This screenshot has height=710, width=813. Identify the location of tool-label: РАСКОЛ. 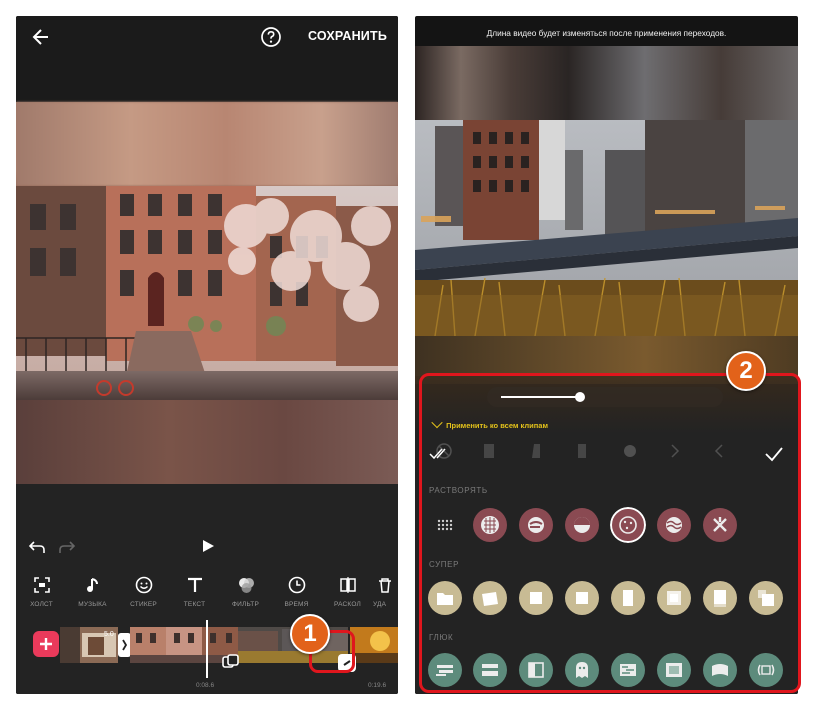
(347, 604).